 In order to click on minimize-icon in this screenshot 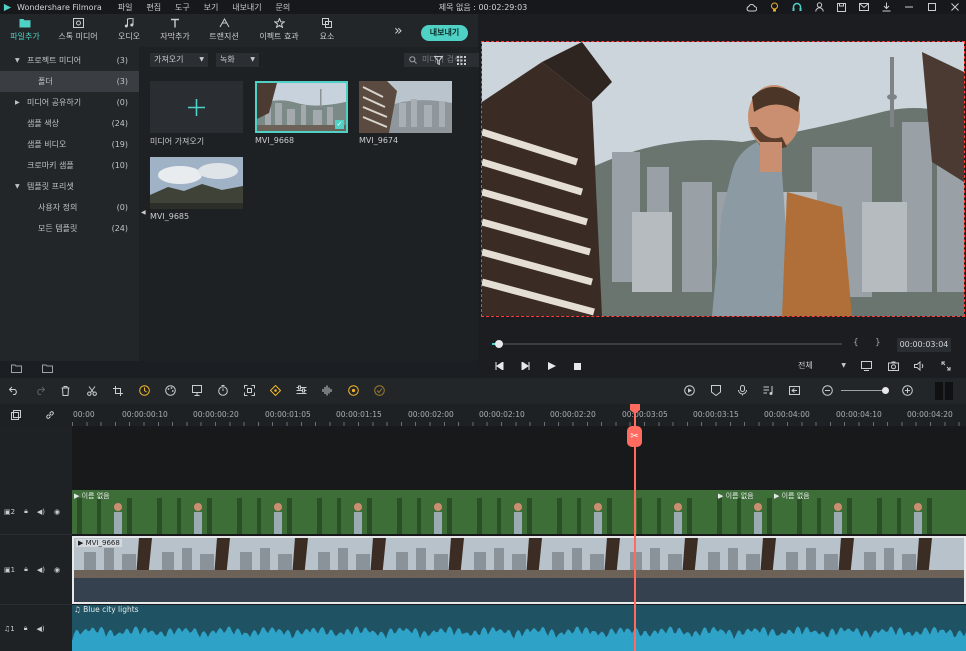, I will do `click(909, 7)`.